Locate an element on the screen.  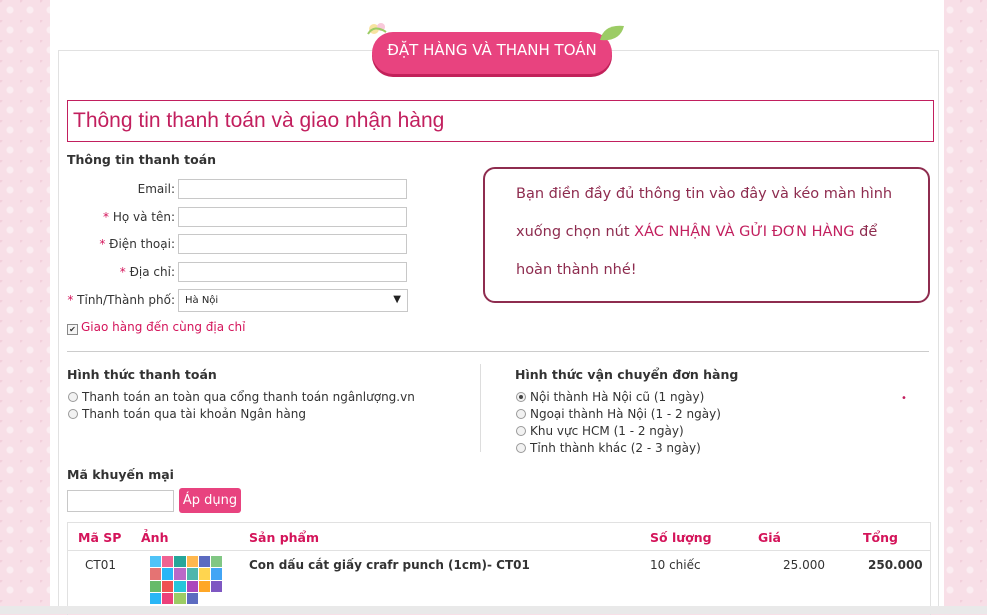
banner-title: ĐẶT HÀNG VÀ THANH TOÁN is located at coordinates (492, 50).